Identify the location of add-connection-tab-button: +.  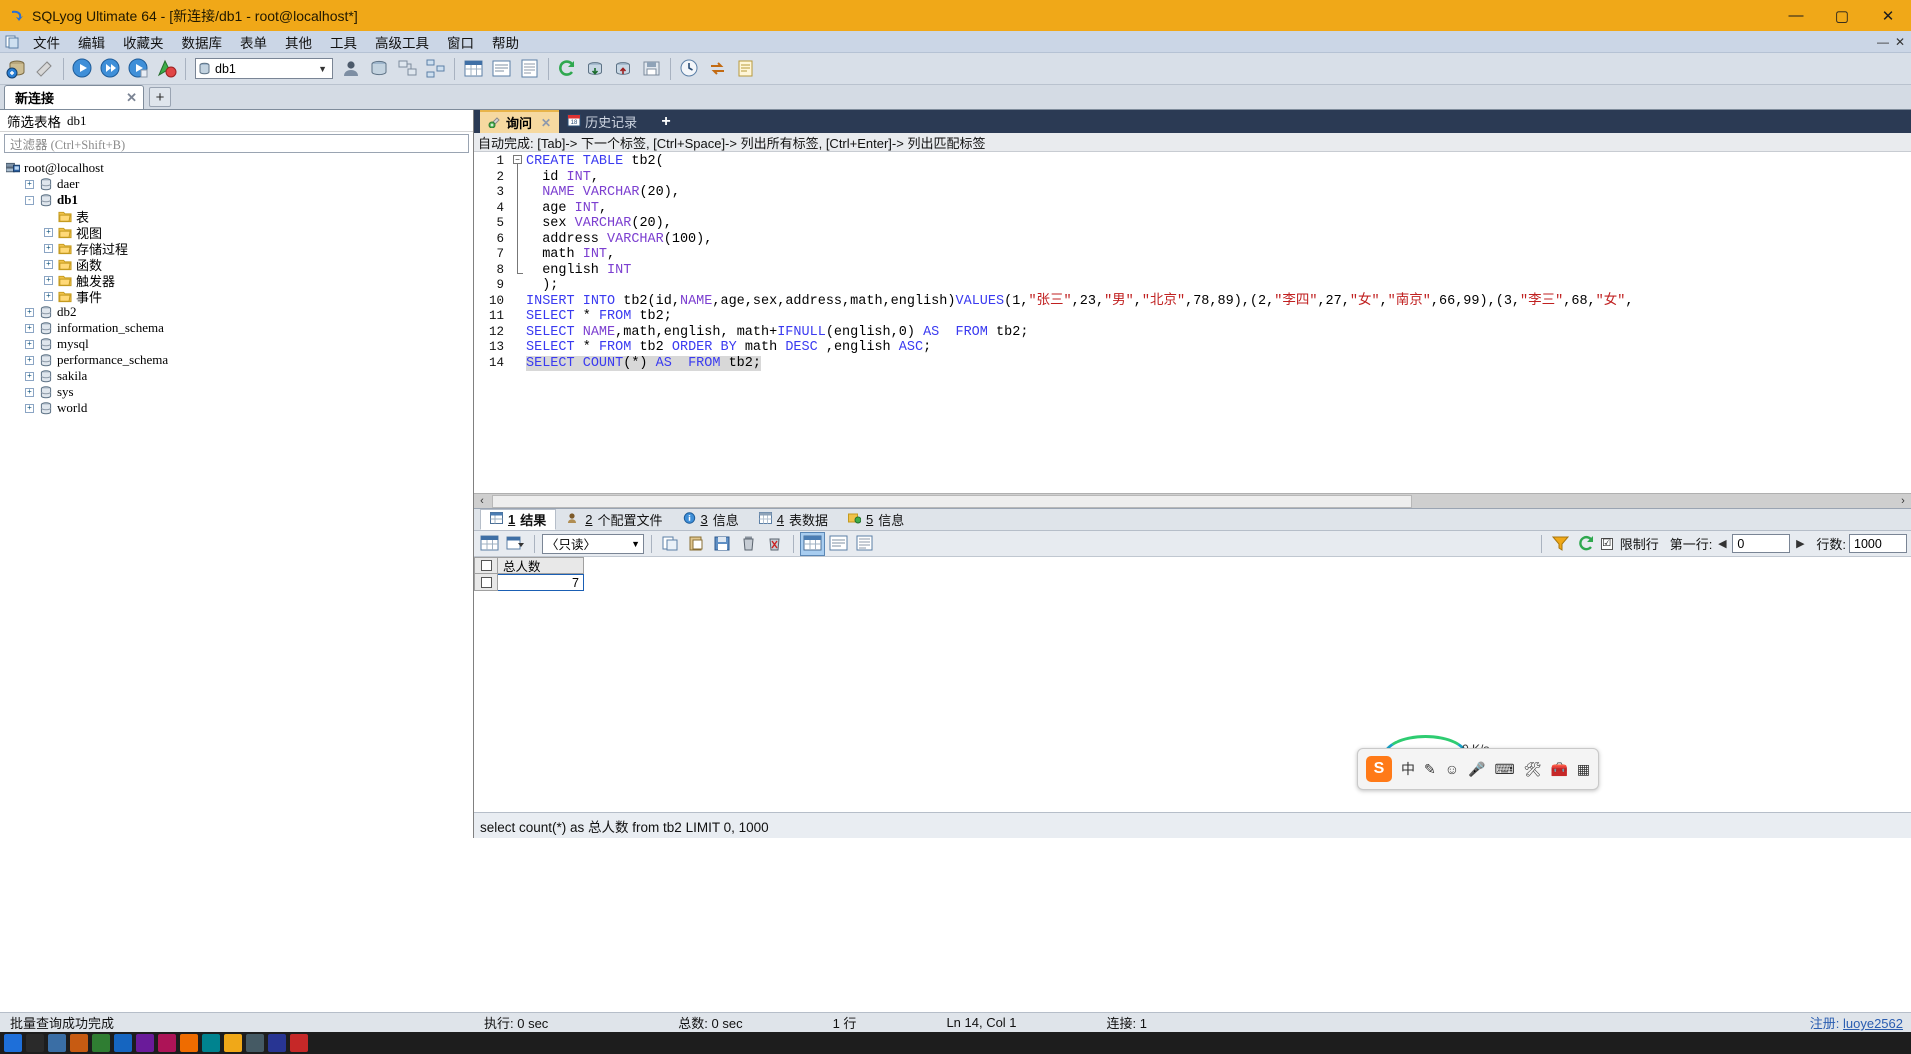
(160, 97).